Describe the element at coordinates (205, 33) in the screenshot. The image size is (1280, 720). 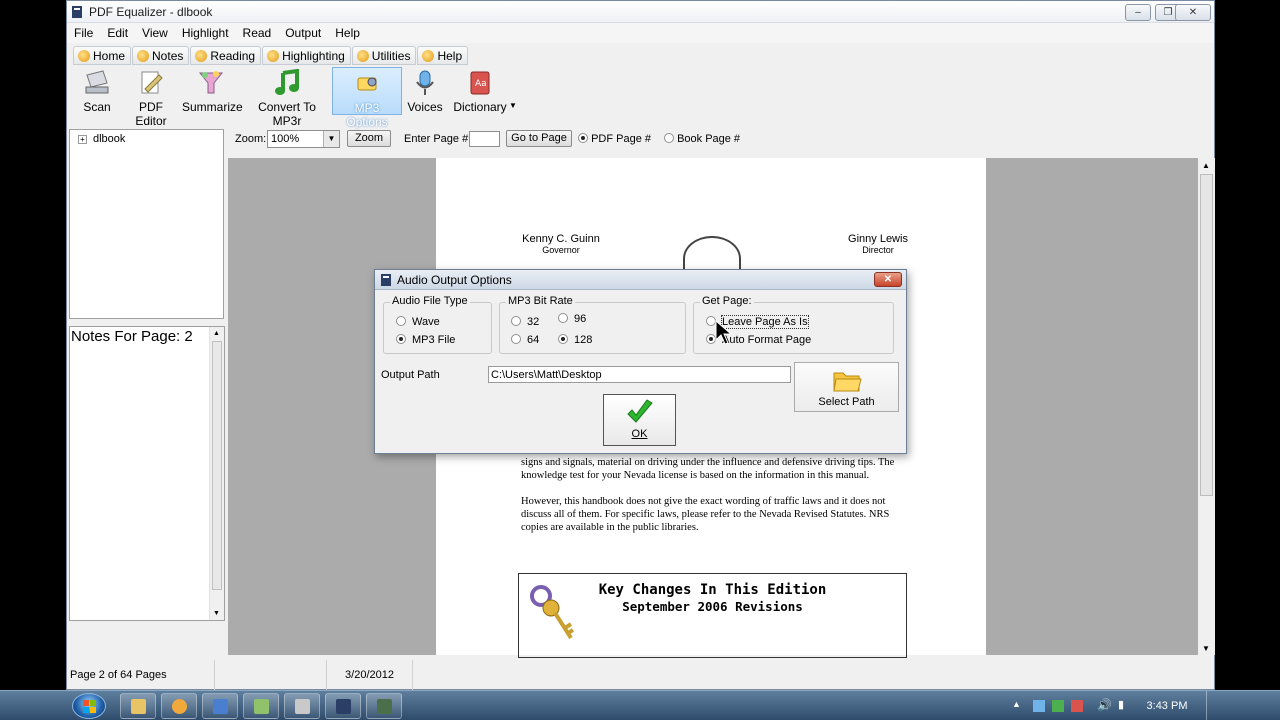
I see `menu-highlight: Highlight` at that location.